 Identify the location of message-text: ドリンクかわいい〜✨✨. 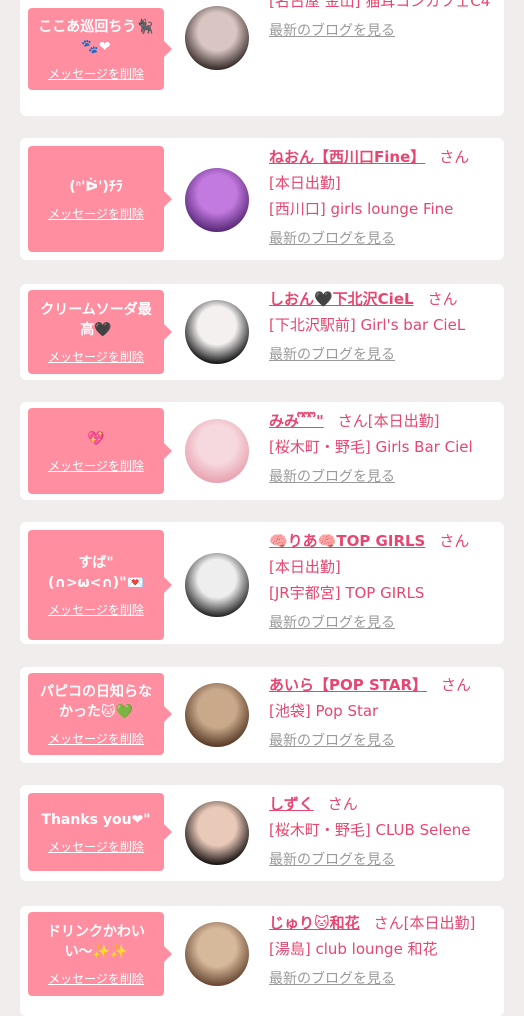
(96, 942).